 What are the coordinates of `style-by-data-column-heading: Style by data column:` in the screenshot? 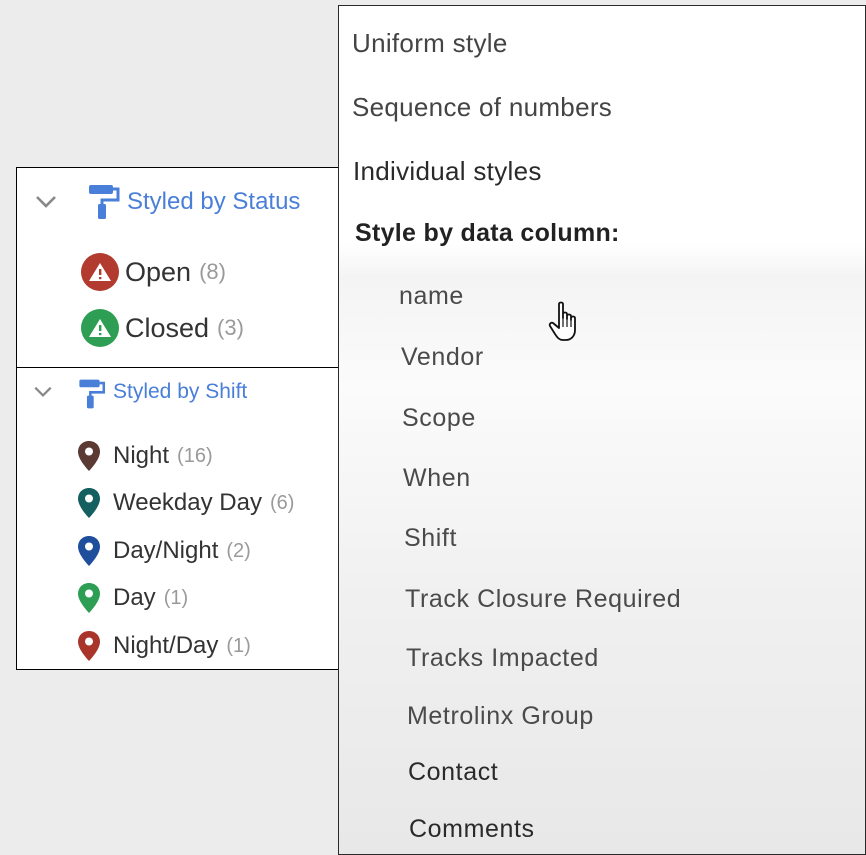 It's located at (487, 233).